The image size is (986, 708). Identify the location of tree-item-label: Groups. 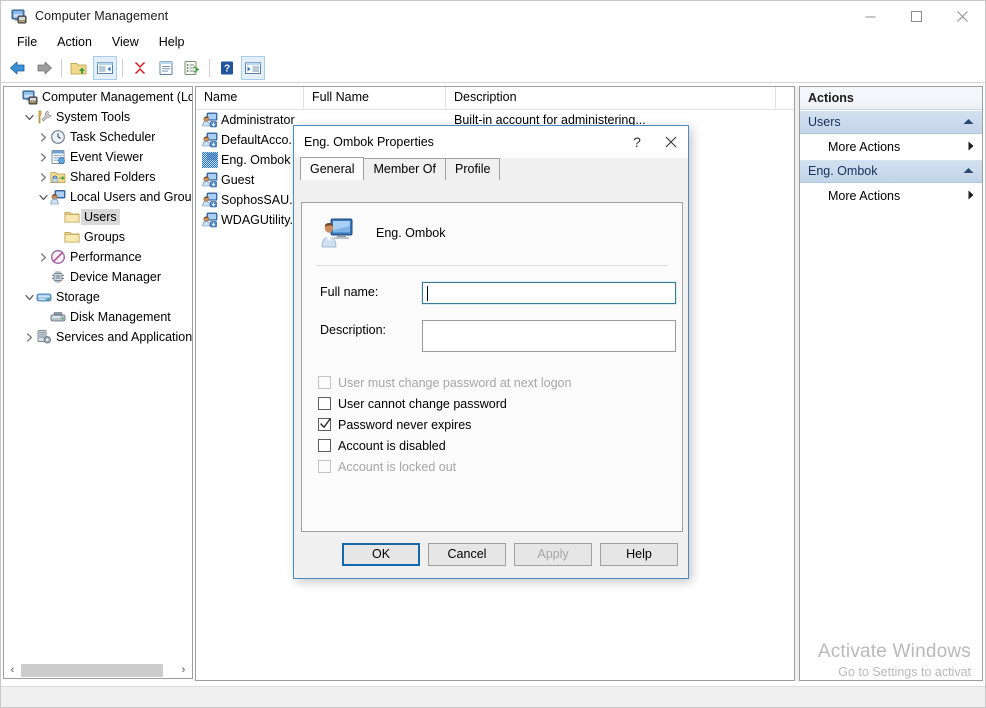
(104, 237).